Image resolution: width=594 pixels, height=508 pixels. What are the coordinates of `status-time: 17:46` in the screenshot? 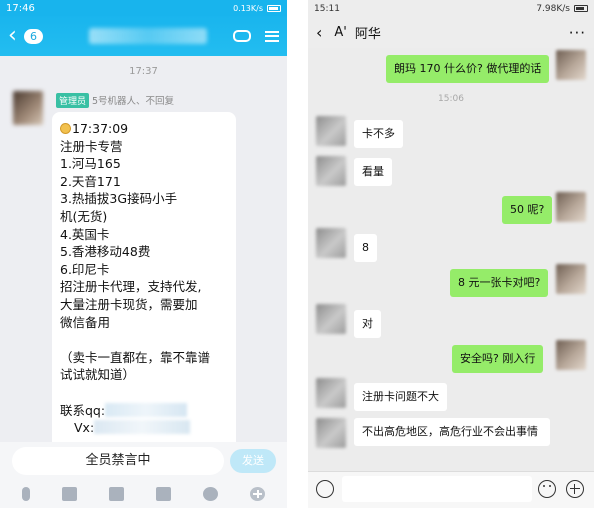 It's located at (20, 8).